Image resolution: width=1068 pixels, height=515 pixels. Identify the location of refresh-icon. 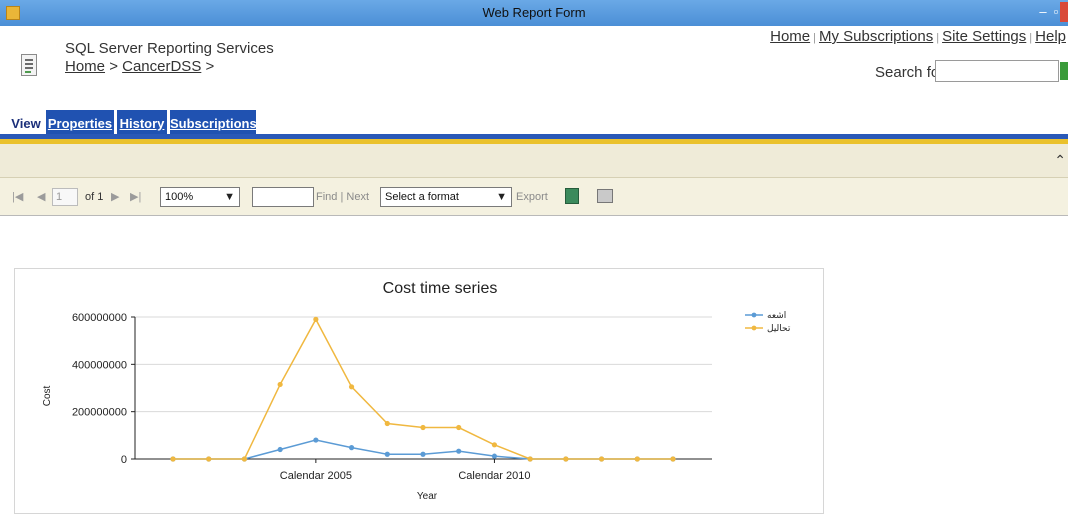
(572, 196).